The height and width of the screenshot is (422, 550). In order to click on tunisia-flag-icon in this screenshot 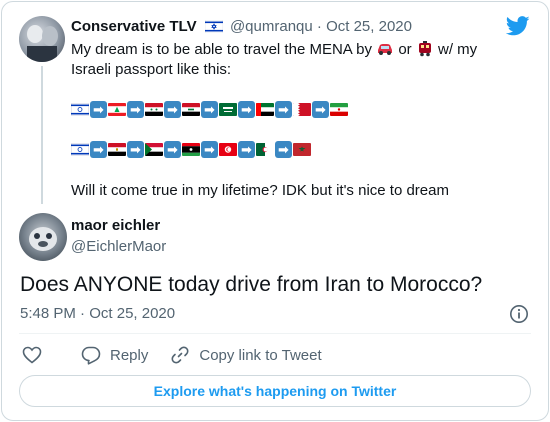, I will do `click(228, 149)`.